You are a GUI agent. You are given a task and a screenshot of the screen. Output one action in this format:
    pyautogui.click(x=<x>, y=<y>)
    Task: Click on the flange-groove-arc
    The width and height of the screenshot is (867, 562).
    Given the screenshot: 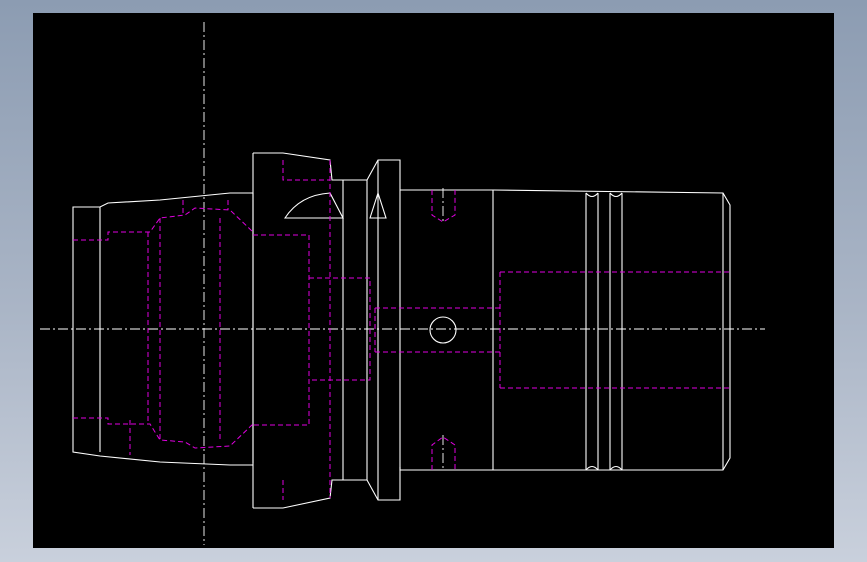 What is the action you would take?
    pyautogui.click(x=313, y=205)
    